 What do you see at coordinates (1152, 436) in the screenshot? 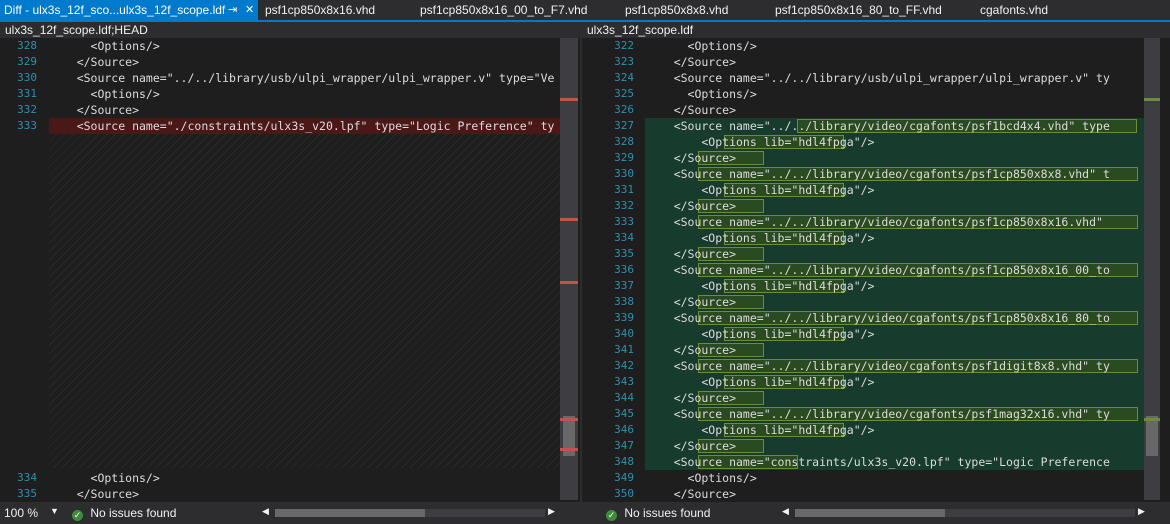
I see `right-scroll-thumb` at bounding box center [1152, 436].